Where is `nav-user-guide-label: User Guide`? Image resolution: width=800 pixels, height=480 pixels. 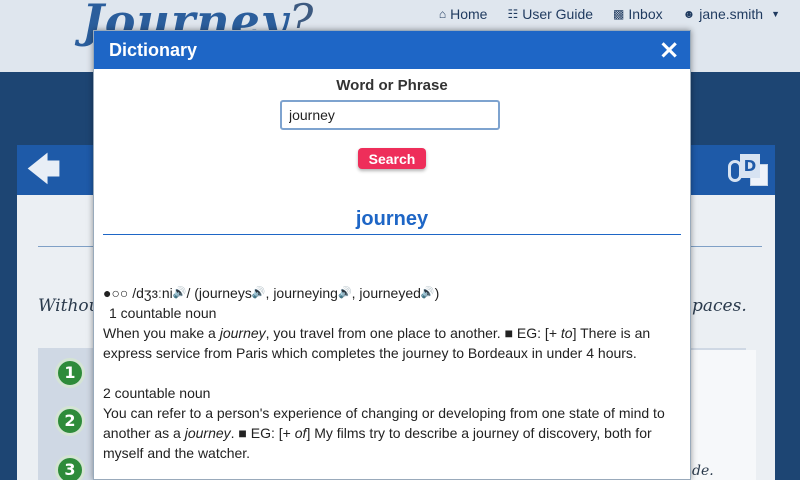
nav-user-guide-label: User Guide is located at coordinates (558, 14).